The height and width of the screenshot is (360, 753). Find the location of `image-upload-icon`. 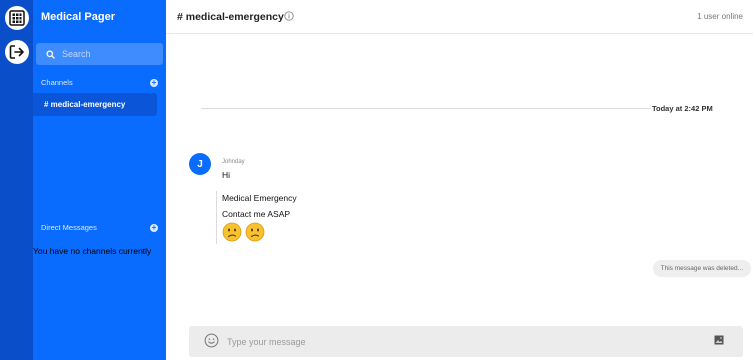

image-upload-icon is located at coordinates (719, 340).